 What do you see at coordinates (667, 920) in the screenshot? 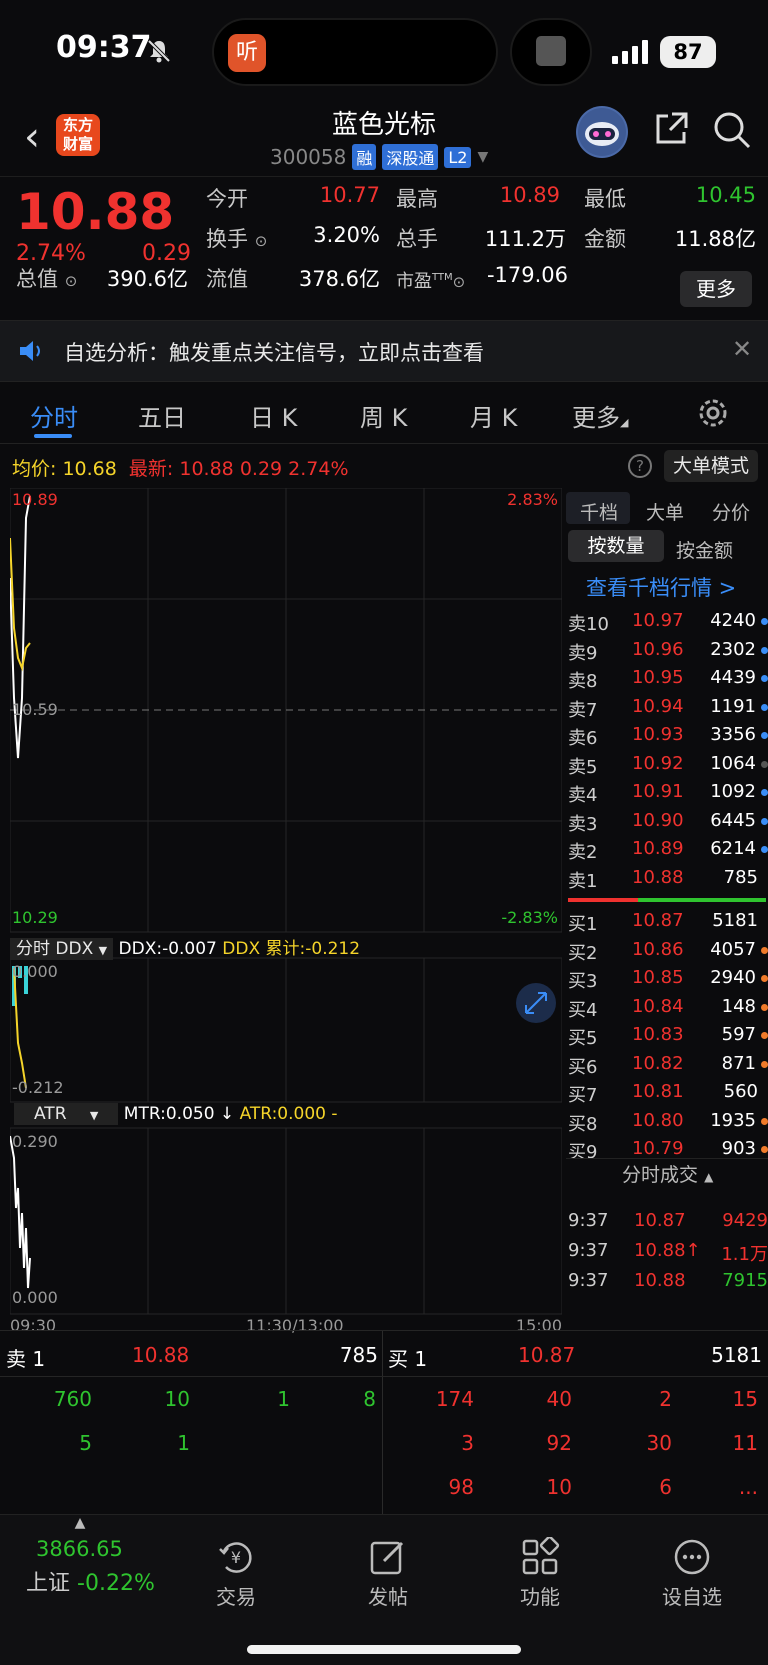
I see `bid-row: 买1 10.87 5181` at bounding box center [667, 920].